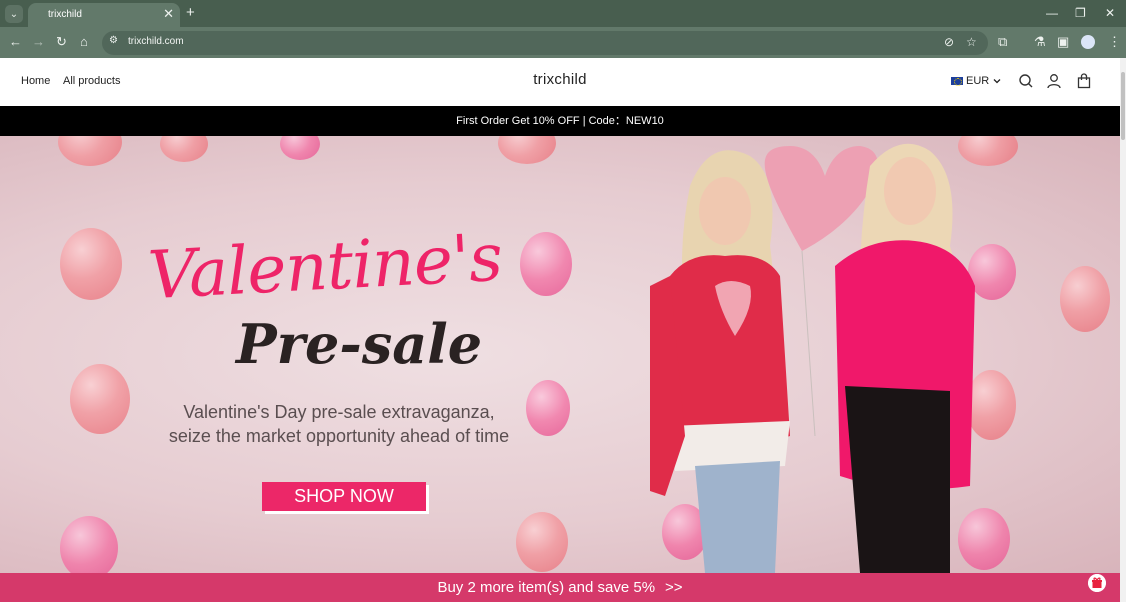  I want to click on bundle-promo-bar: Buy 2 more item(s) and save 5% >>, so click(560, 587).